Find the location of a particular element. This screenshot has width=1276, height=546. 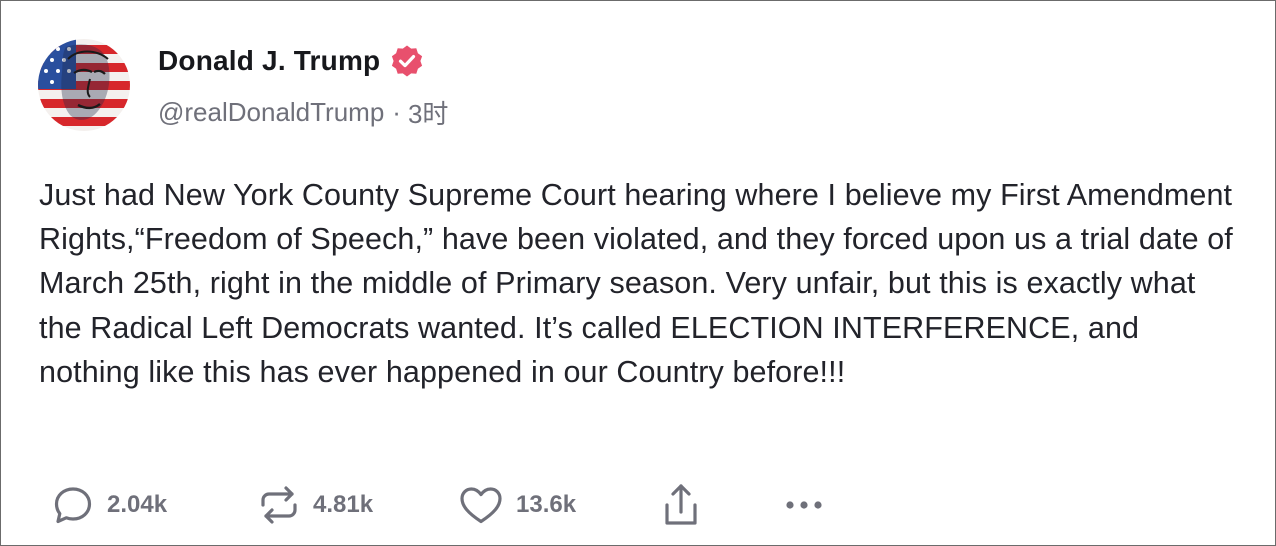

retruth-count: 4.81k is located at coordinates (343, 504).